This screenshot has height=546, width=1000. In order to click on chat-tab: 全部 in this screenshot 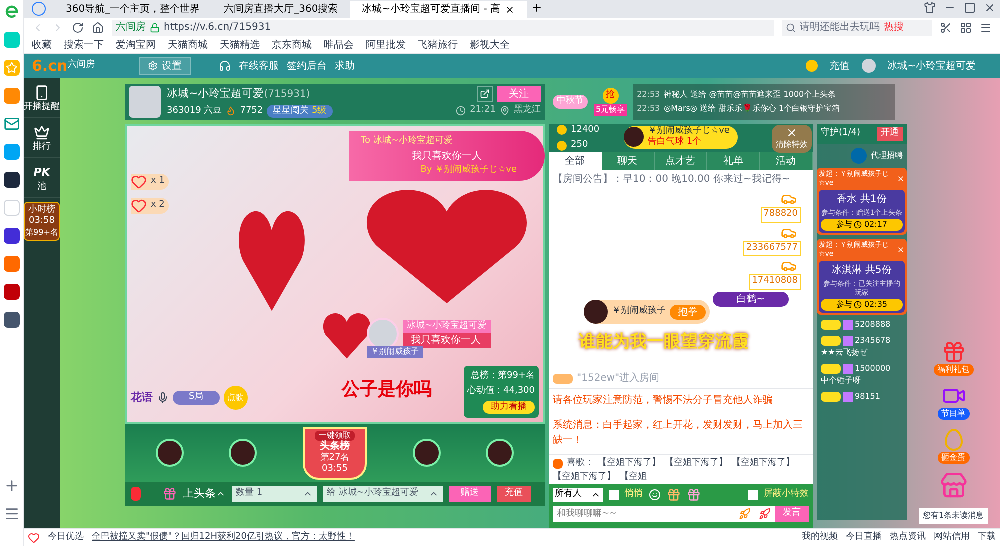, I will do `click(575, 161)`.